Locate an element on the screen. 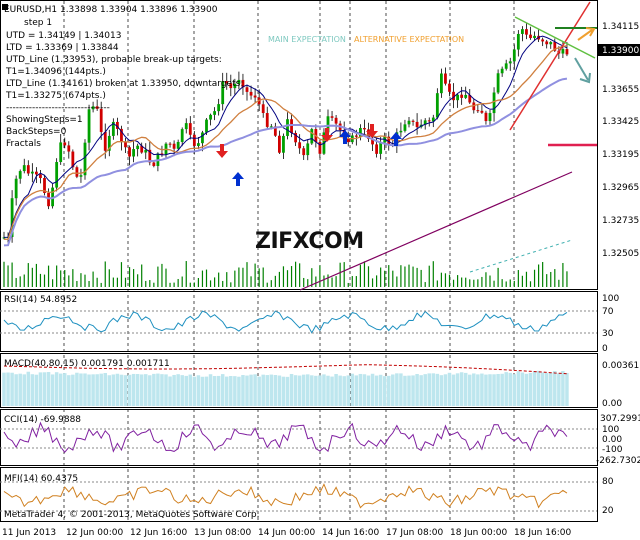 The width and height of the screenshot is (640, 540). mfi-tick: 80 is located at coordinates (608, 482).